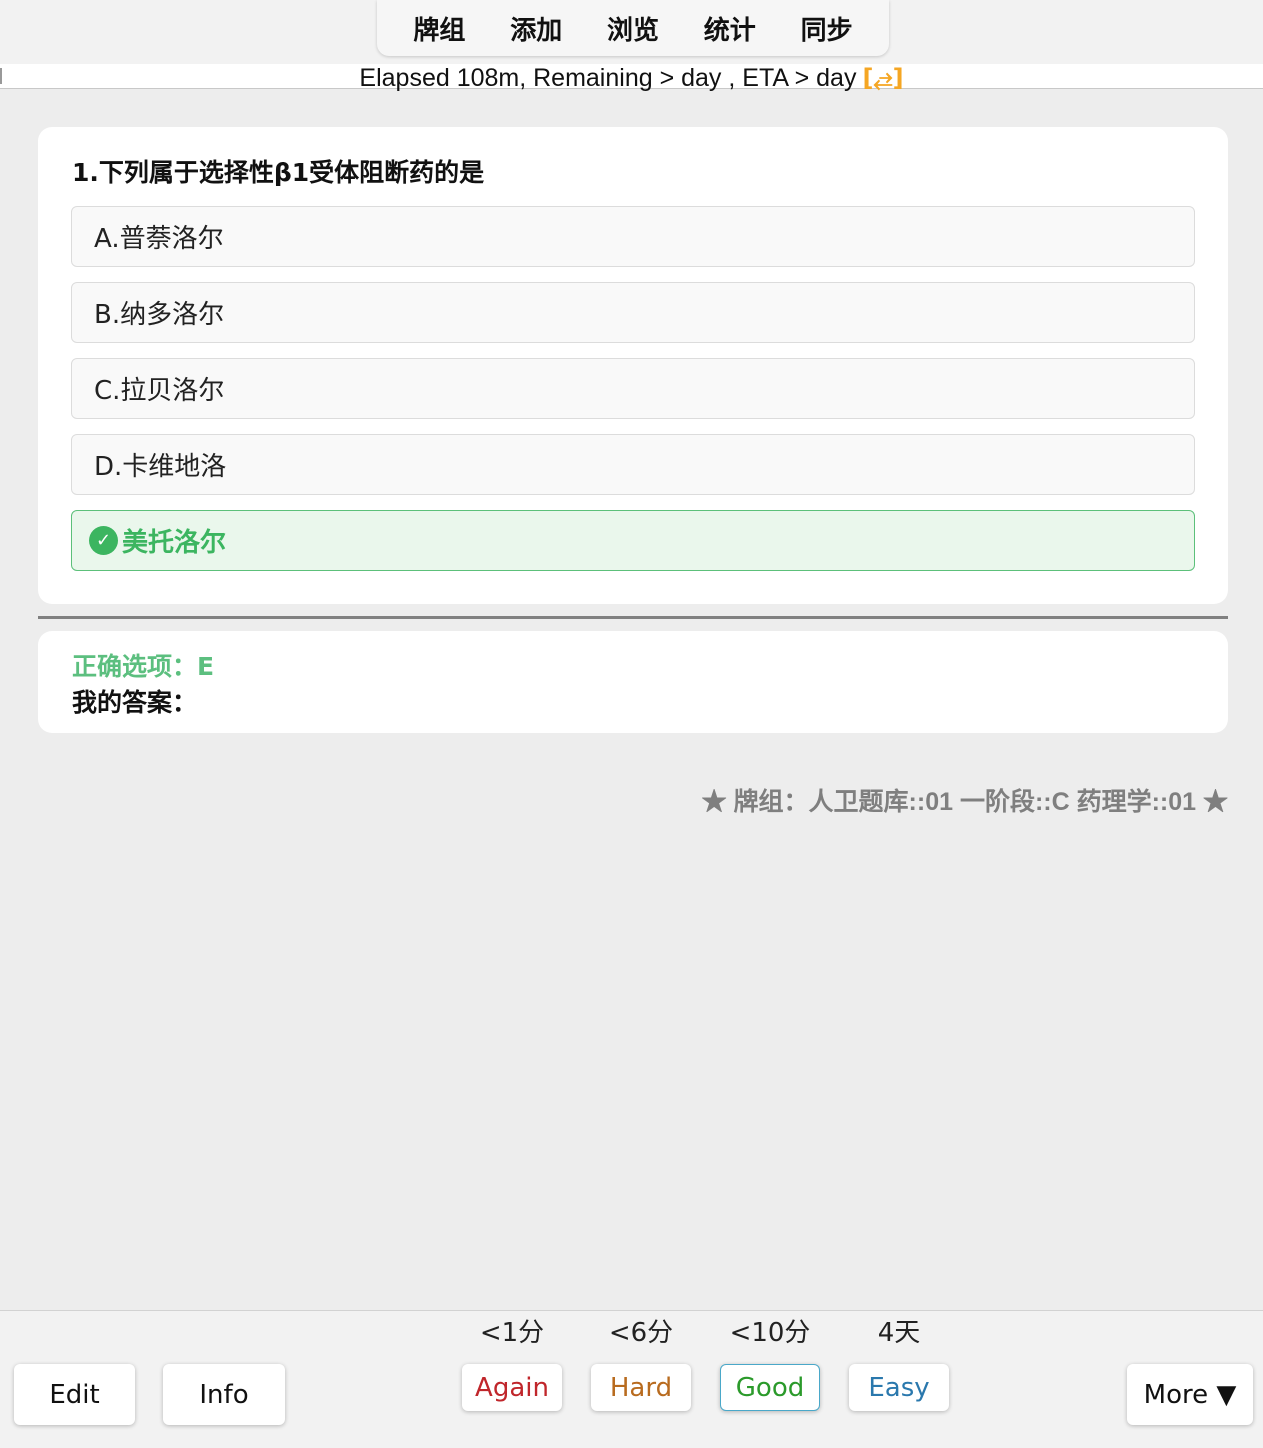 Image resolution: width=1263 pixels, height=1448 pixels. I want to click on option-b: B.纳多洛尔, so click(633, 312).